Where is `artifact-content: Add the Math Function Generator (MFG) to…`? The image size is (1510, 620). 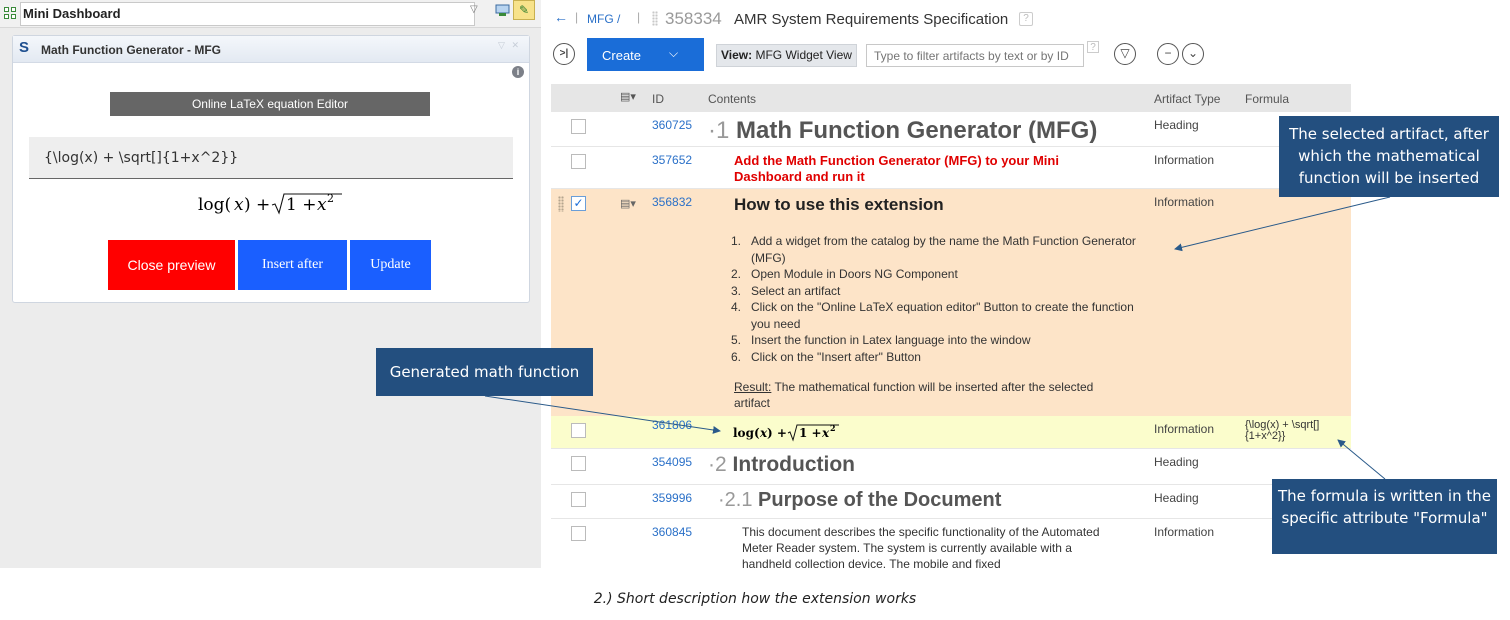 artifact-content: Add the Math Function Generator (MFG) to… is located at coordinates (896, 168).